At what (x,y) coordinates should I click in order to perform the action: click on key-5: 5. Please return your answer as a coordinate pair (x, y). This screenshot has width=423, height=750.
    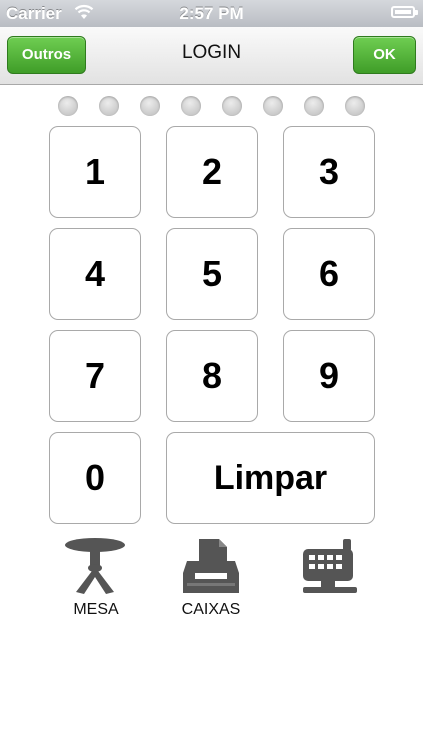
    Looking at the image, I should click on (212, 274).